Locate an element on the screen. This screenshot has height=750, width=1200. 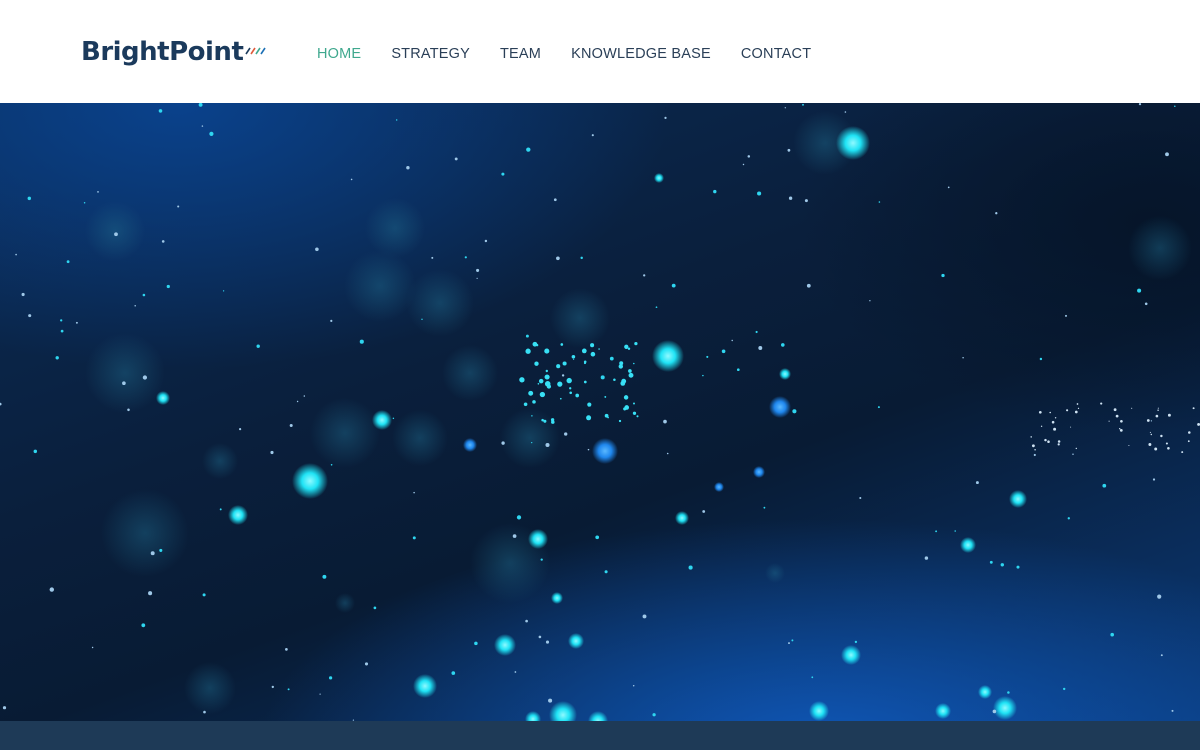
brightpoint-logo: BrightPoint is located at coordinates (174, 53).